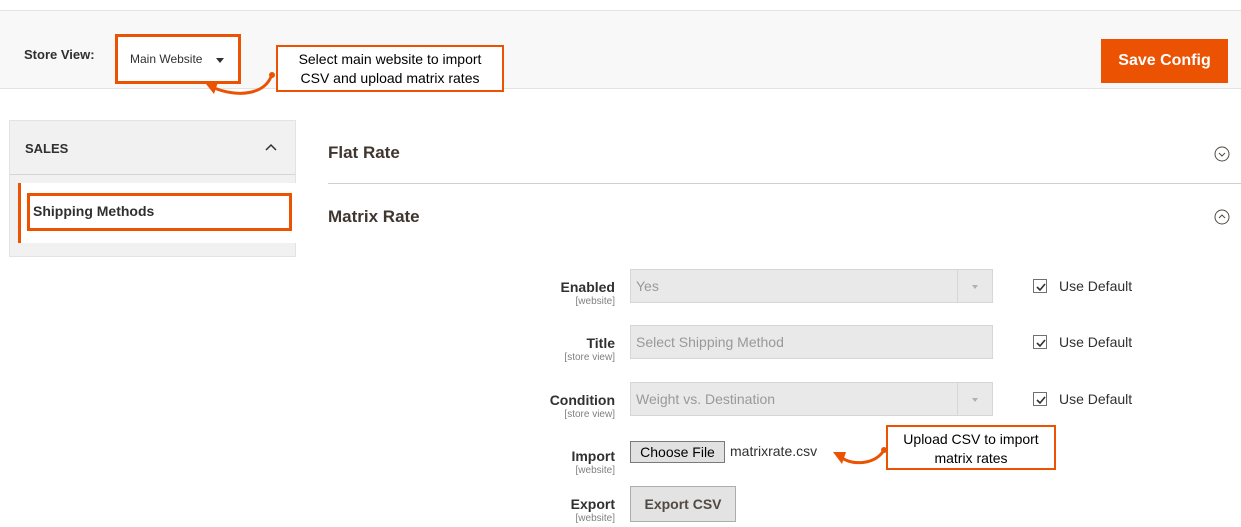 The width and height of the screenshot is (1241, 527). I want to click on enabled-label: Enabled [website], so click(588, 293).